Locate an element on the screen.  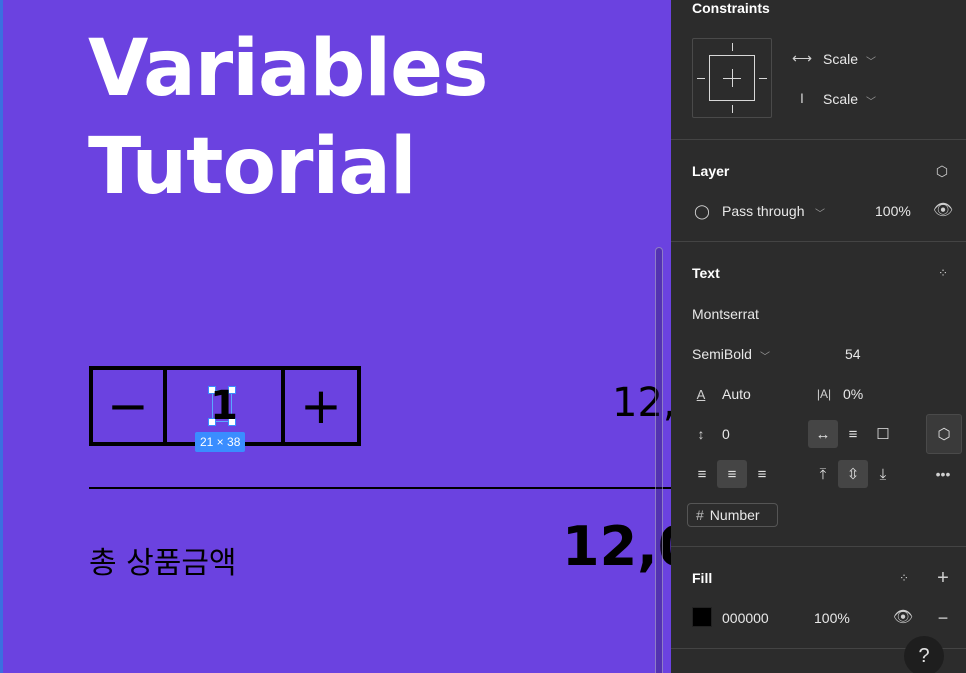
layer-section: Layer ⬡ ◯ Pass through ﹀ 100% 👁 is located at coordinates (818, 191).